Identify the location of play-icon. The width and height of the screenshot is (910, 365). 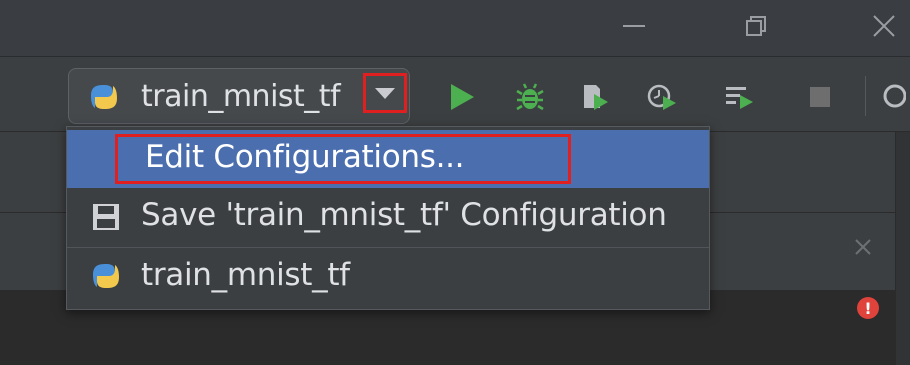
(462, 97).